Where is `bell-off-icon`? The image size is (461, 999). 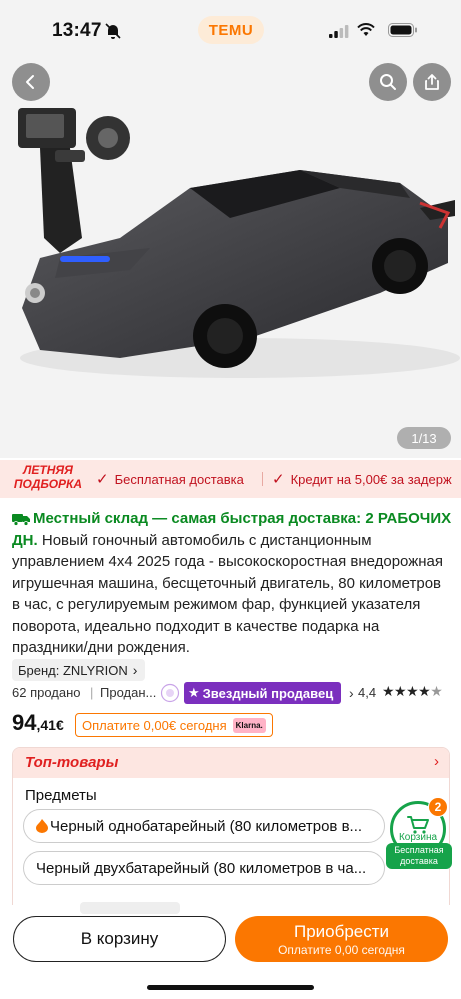
bell-off-icon is located at coordinates (113, 31).